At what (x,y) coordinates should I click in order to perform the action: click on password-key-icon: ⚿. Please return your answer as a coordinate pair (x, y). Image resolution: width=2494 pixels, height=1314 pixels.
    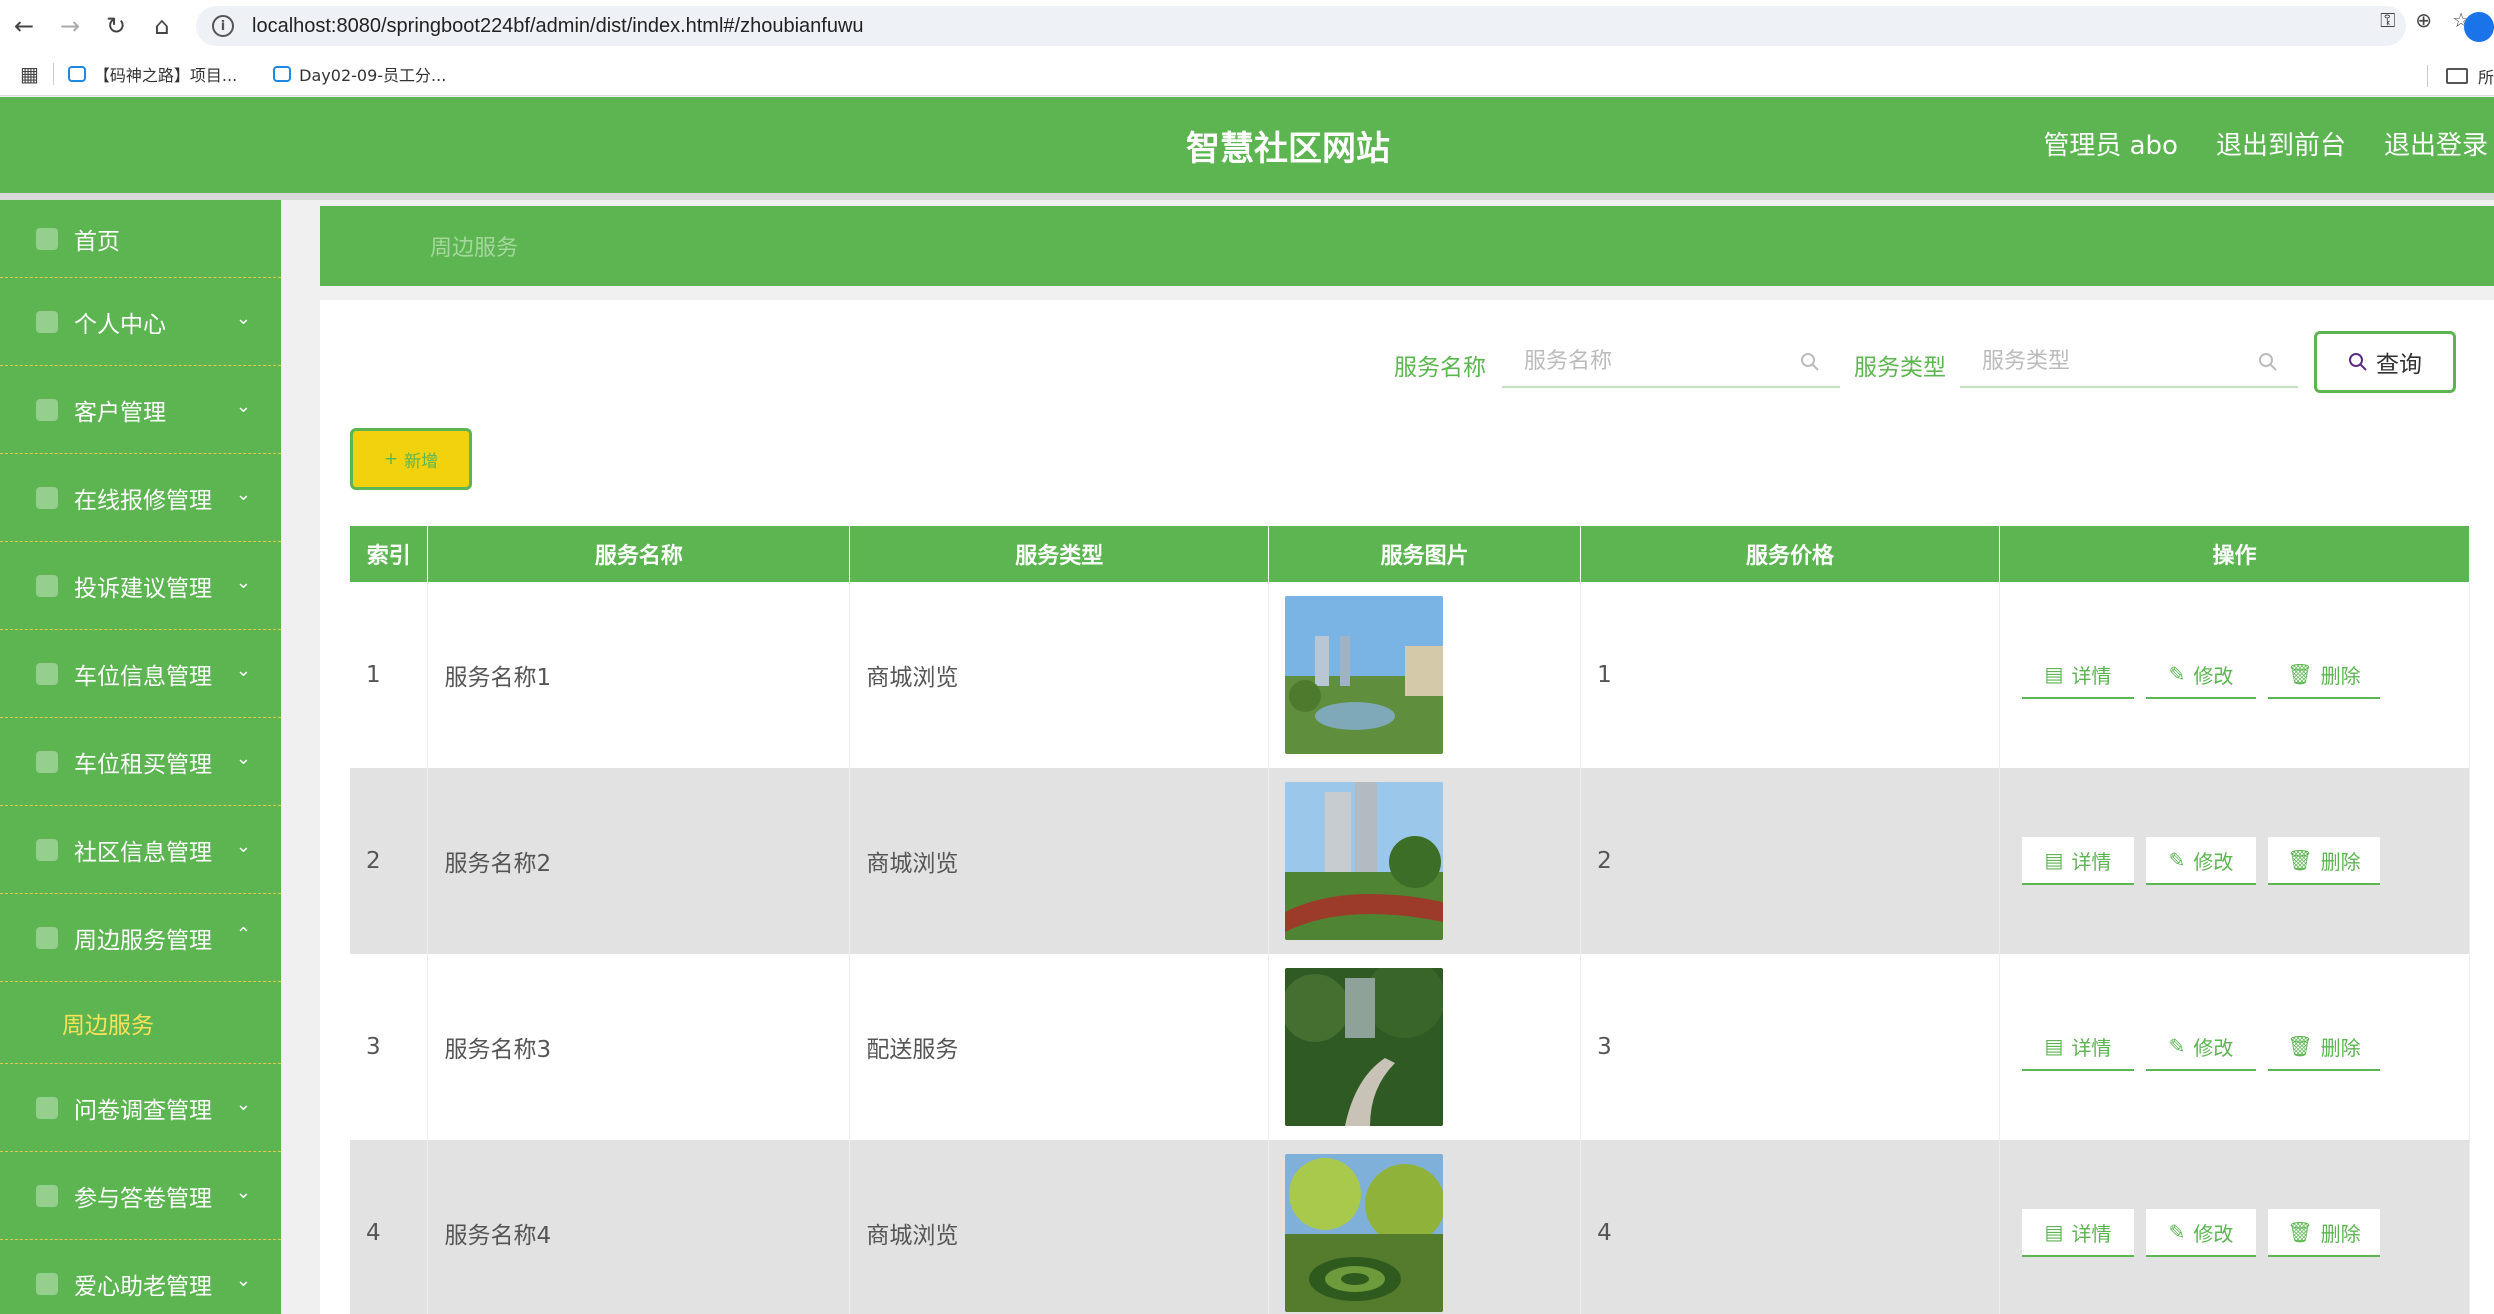
    Looking at the image, I should click on (2387, 20).